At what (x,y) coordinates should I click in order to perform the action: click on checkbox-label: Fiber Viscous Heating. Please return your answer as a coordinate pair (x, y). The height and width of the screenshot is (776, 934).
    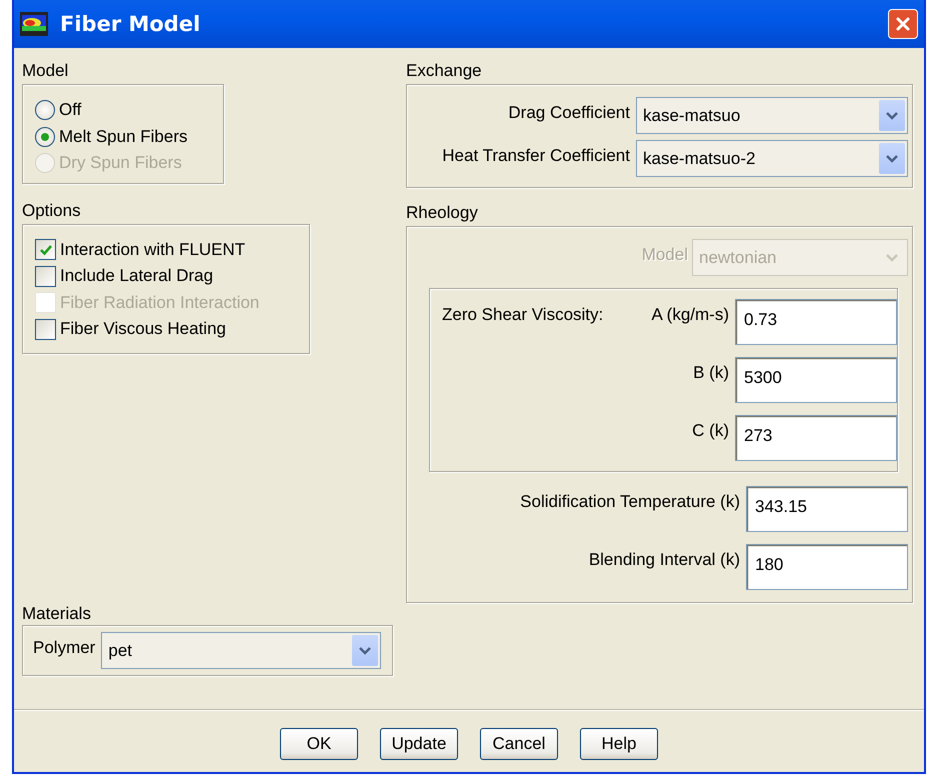
    Looking at the image, I should click on (143, 329).